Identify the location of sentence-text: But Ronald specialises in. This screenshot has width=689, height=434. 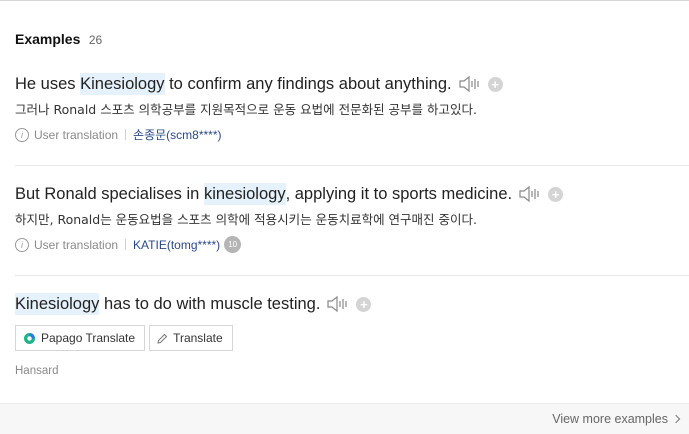
(109, 194).